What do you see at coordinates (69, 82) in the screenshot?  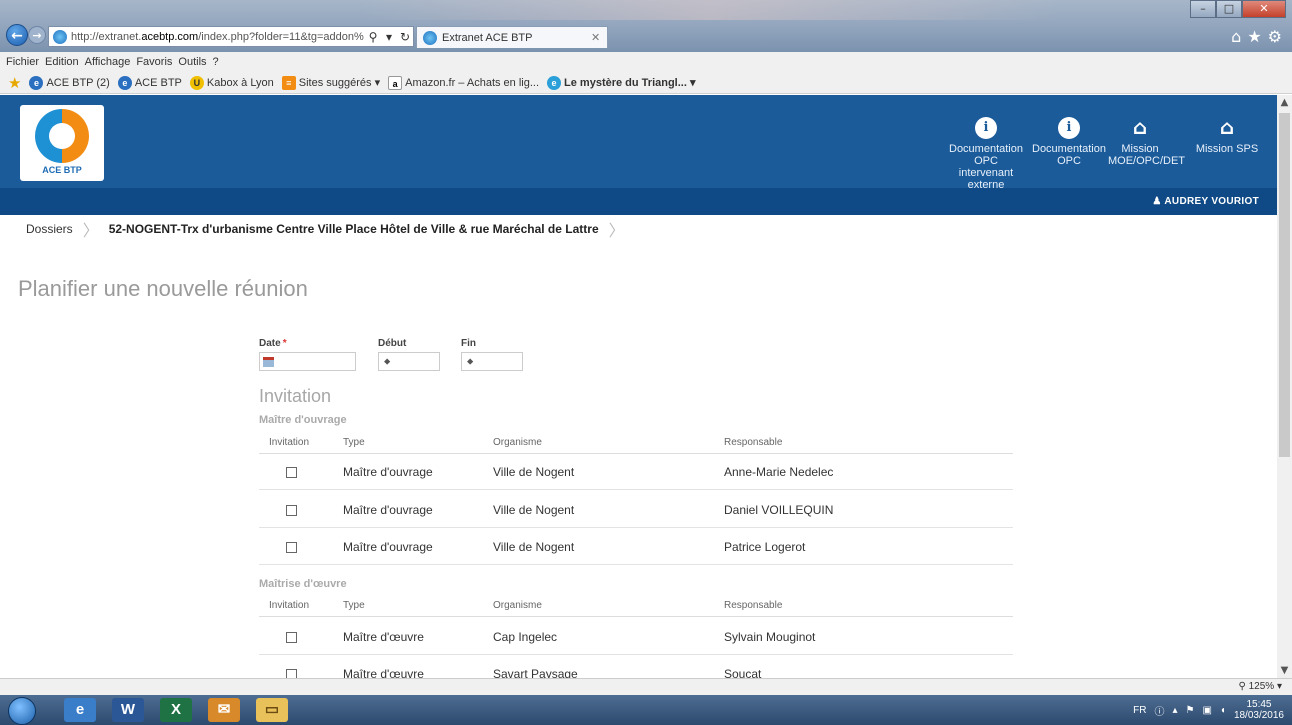 I see `favorite-ace-btp-2: e ACE BTP (2)` at bounding box center [69, 82].